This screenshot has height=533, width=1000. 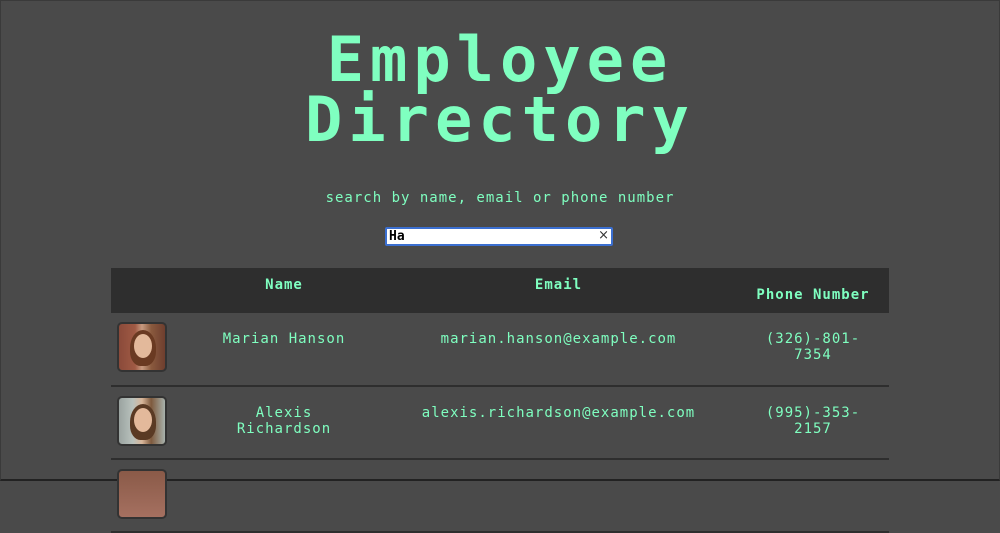 I want to click on employee-phone: (326)-801- 7354, so click(x=813, y=349).